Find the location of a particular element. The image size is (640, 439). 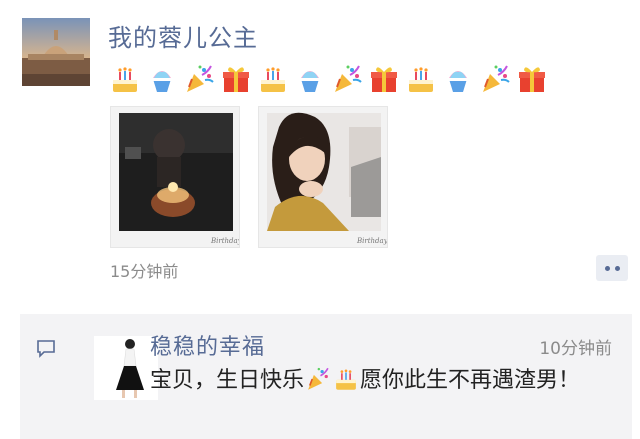

comment-time: 10分钟前 is located at coordinates (575, 349).